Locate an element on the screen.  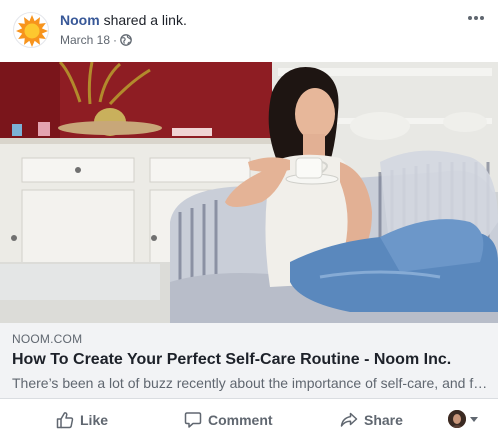
comment-button: Comment is located at coordinates (228, 420).